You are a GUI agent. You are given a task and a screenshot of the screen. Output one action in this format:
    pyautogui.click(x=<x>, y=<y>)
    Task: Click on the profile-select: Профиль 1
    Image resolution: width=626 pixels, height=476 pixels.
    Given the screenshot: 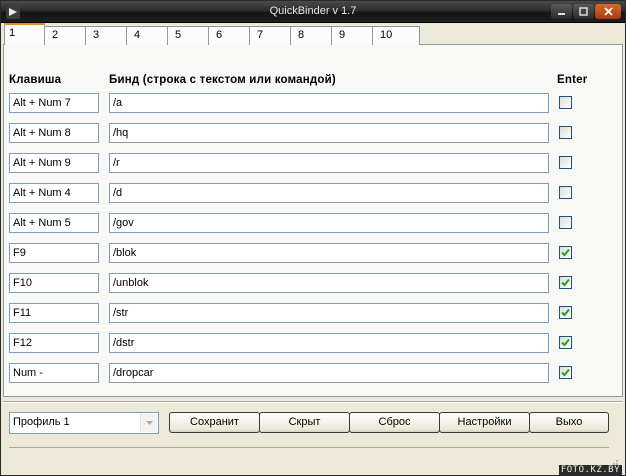 What is the action you would take?
    pyautogui.click(x=84, y=423)
    